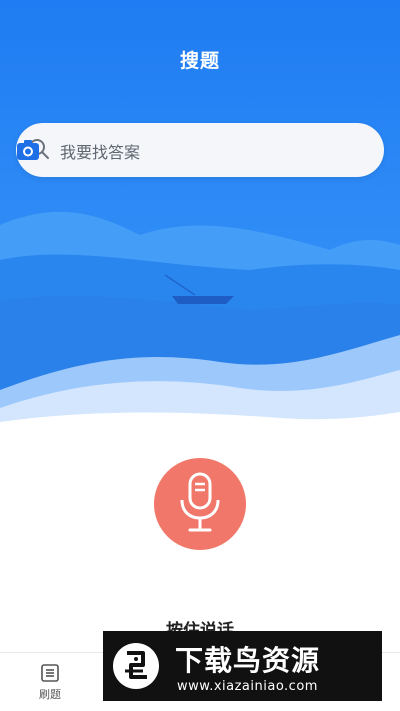 The height and width of the screenshot is (711, 400). I want to click on tab-practice: 刷题, so click(50, 682).